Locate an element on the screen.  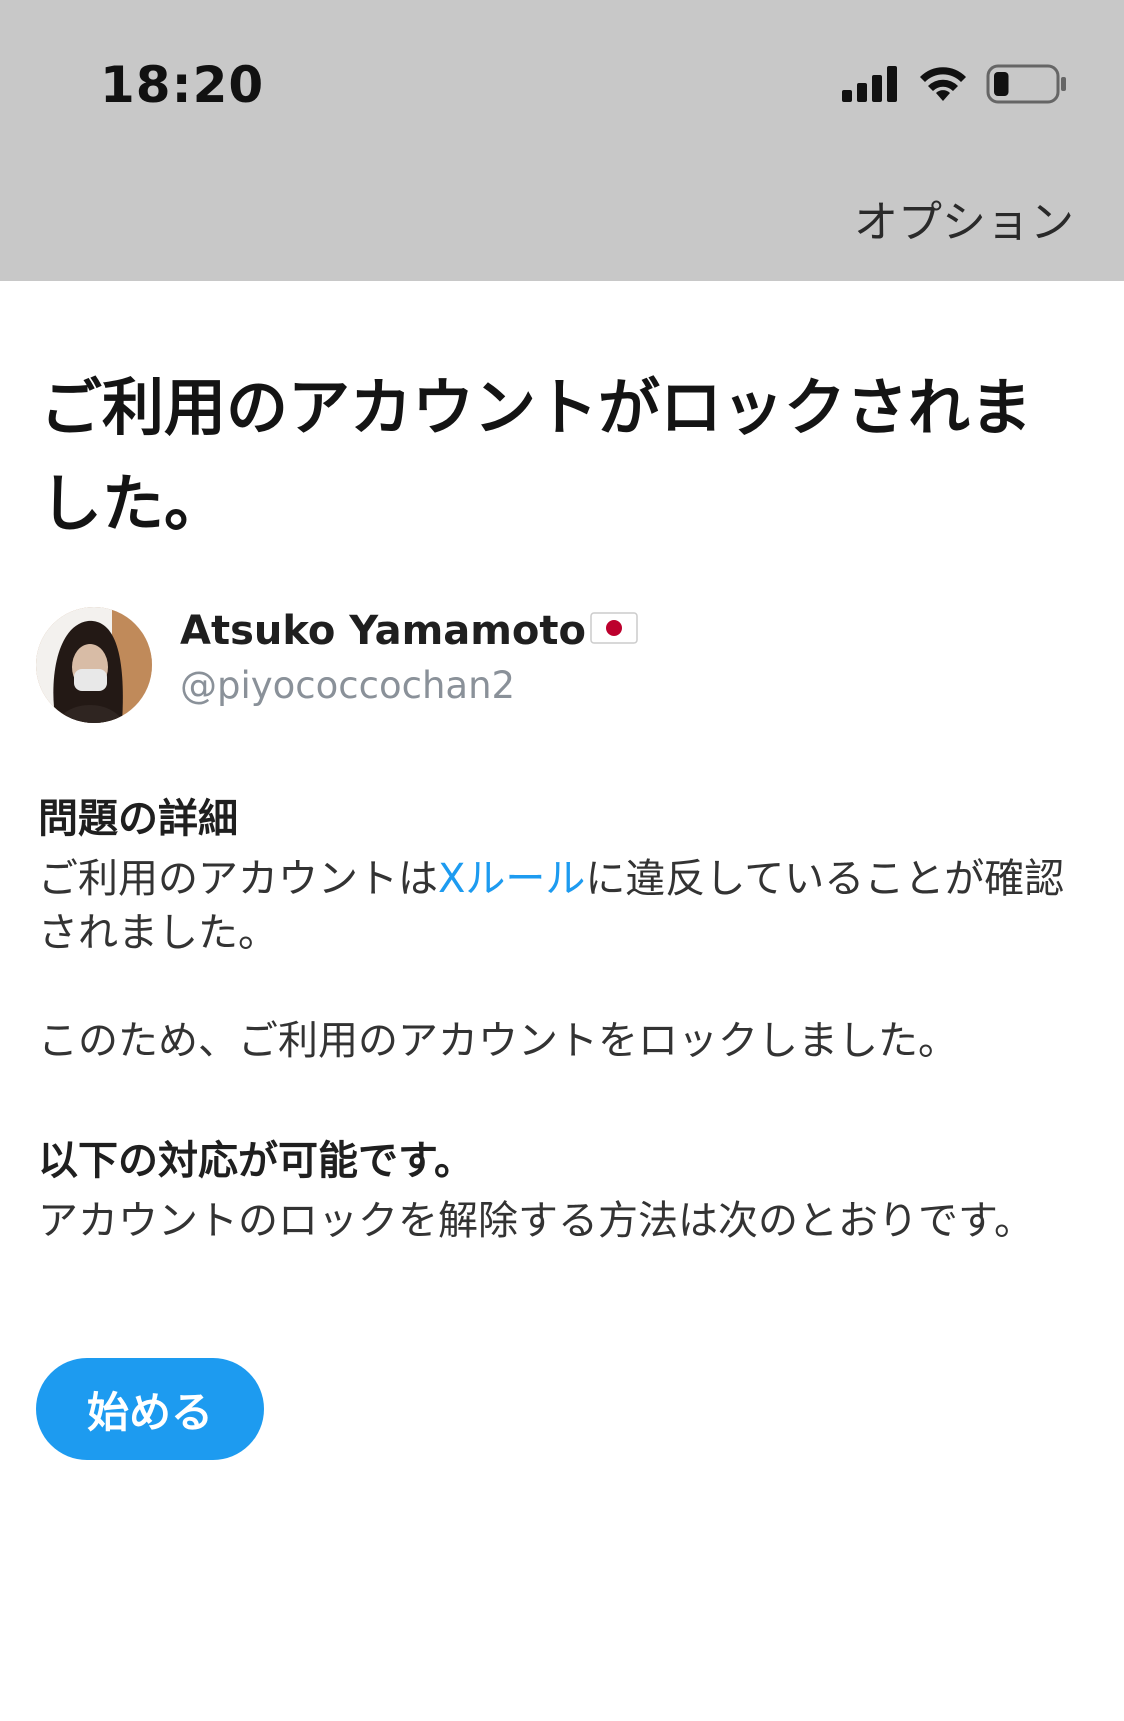
user-handle: @piyococcochan2 is located at coordinates (348, 685).